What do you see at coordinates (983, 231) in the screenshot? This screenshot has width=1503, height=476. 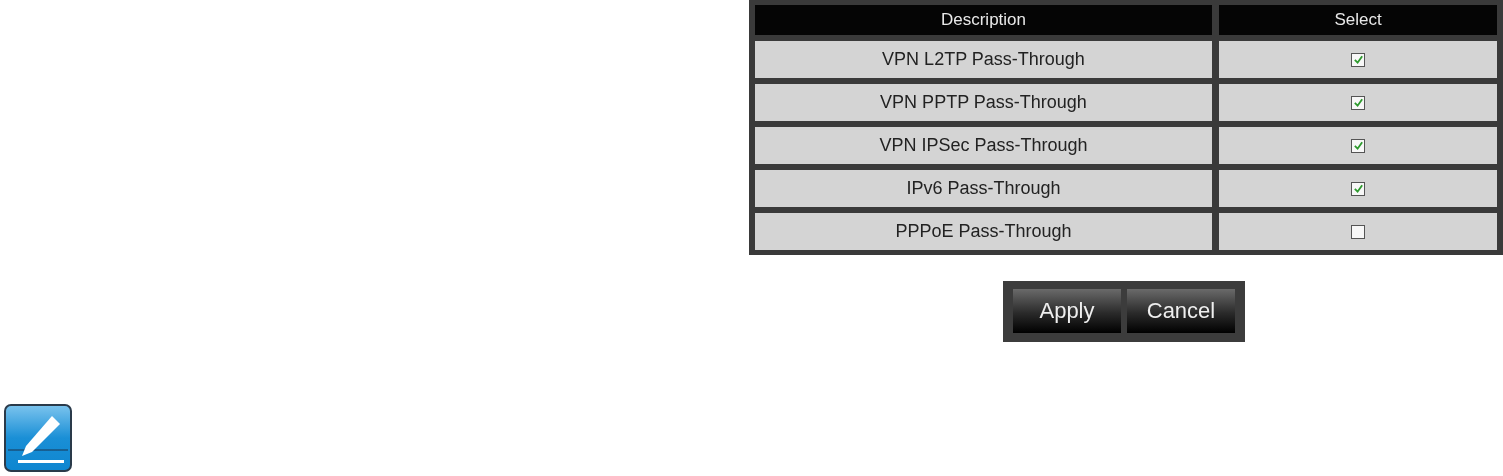 I see `table-cell: PPPoE Pass-Through` at bounding box center [983, 231].